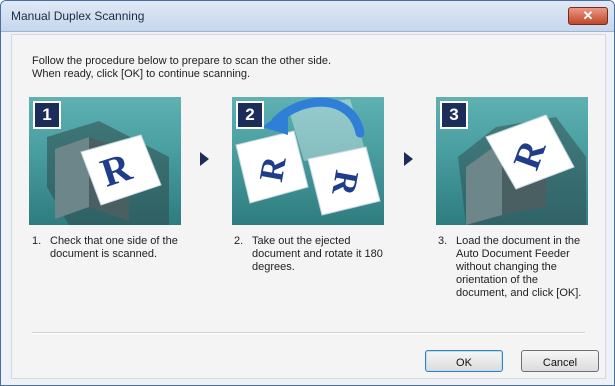 Image resolution: width=615 pixels, height=386 pixels. I want to click on step-number: 1., so click(37, 241).